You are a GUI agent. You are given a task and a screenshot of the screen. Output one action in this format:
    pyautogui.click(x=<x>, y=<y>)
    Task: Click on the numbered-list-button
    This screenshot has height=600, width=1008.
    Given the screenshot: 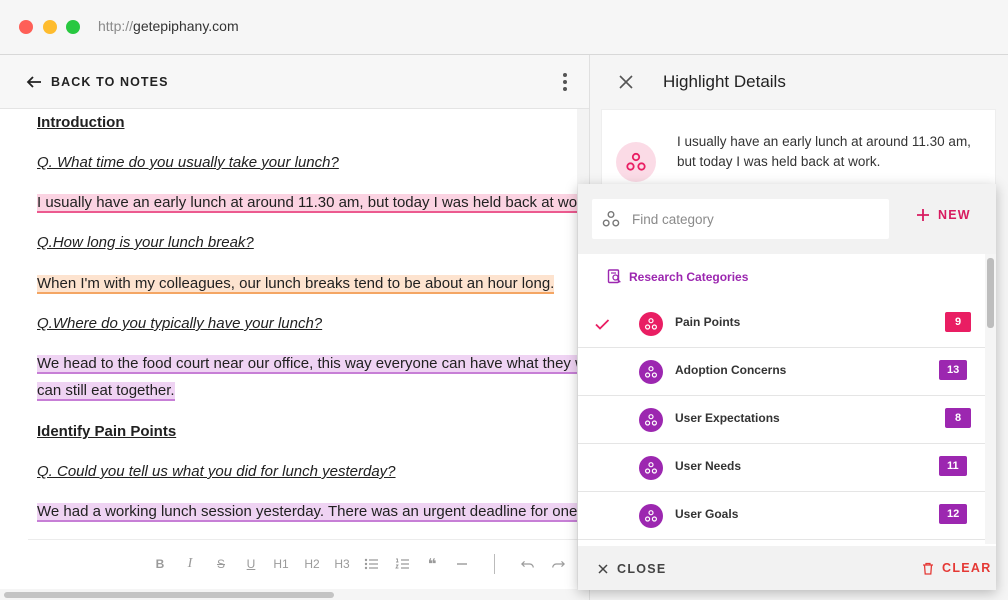 What is the action you would take?
    pyautogui.click(x=402, y=564)
    